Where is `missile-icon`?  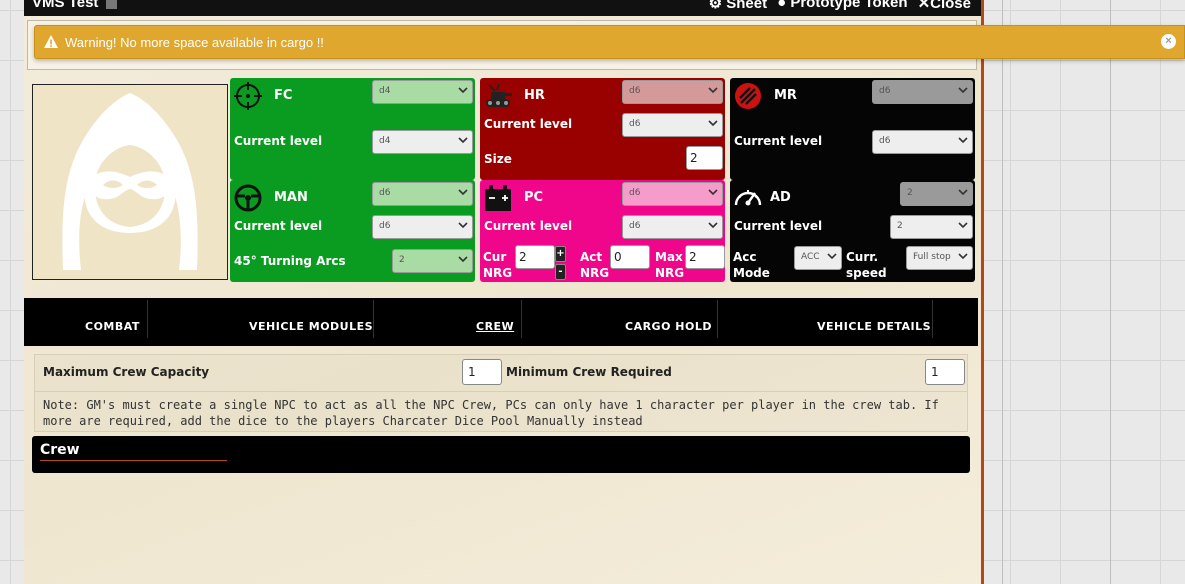
missile-icon is located at coordinates (748, 96).